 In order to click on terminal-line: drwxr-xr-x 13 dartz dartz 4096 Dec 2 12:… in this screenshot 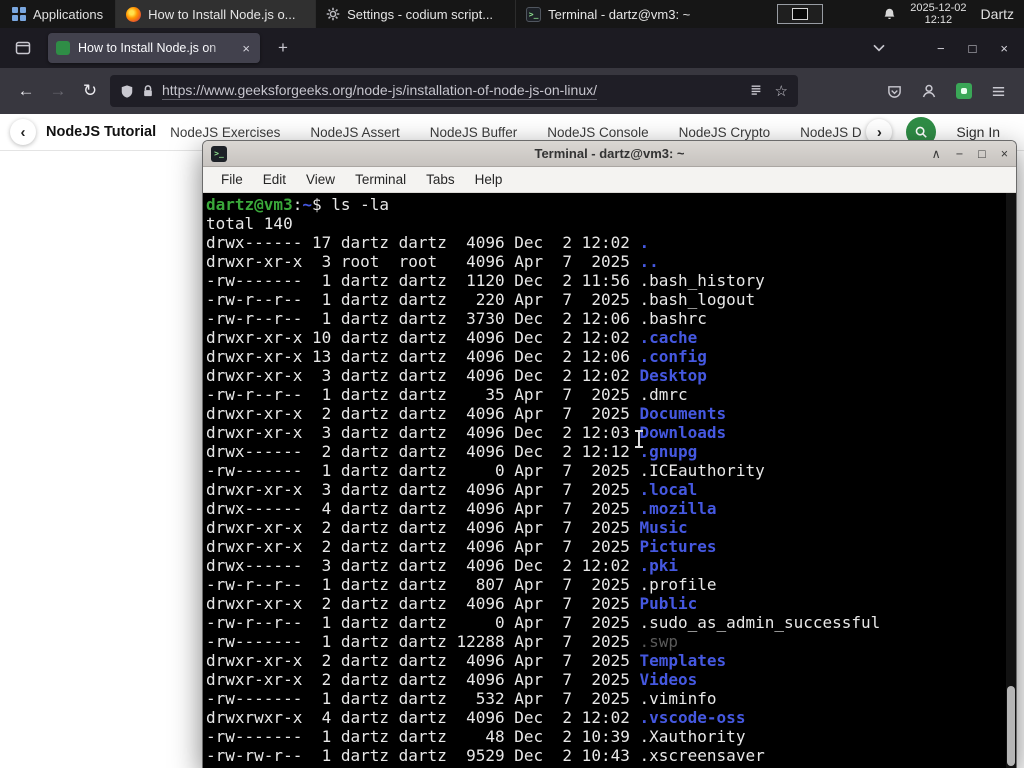, I will do `click(611, 356)`.